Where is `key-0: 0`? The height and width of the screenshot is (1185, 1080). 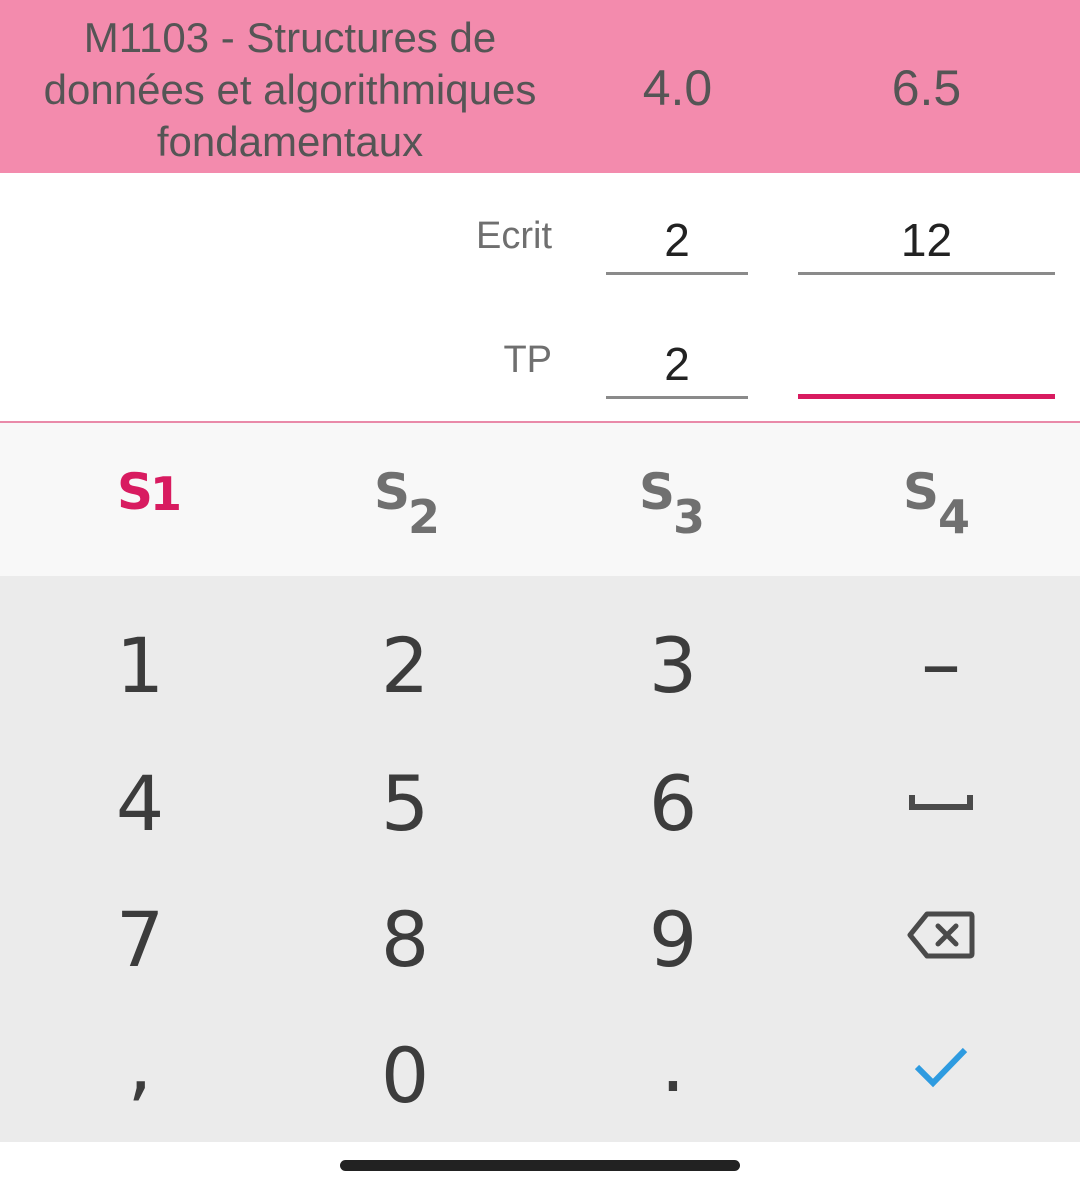
key-0: 0 is located at coordinates (405, 1075).